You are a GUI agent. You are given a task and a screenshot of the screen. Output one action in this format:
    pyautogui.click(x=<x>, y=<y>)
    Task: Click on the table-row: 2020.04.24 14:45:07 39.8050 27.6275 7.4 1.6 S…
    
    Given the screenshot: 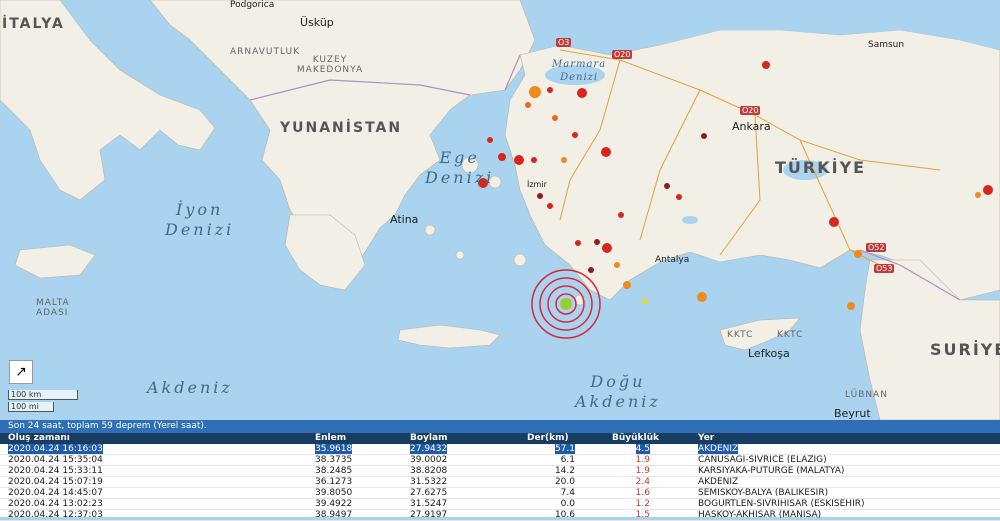 What is the action you would take?
    pyautogui.click(x=500, y=493)
    